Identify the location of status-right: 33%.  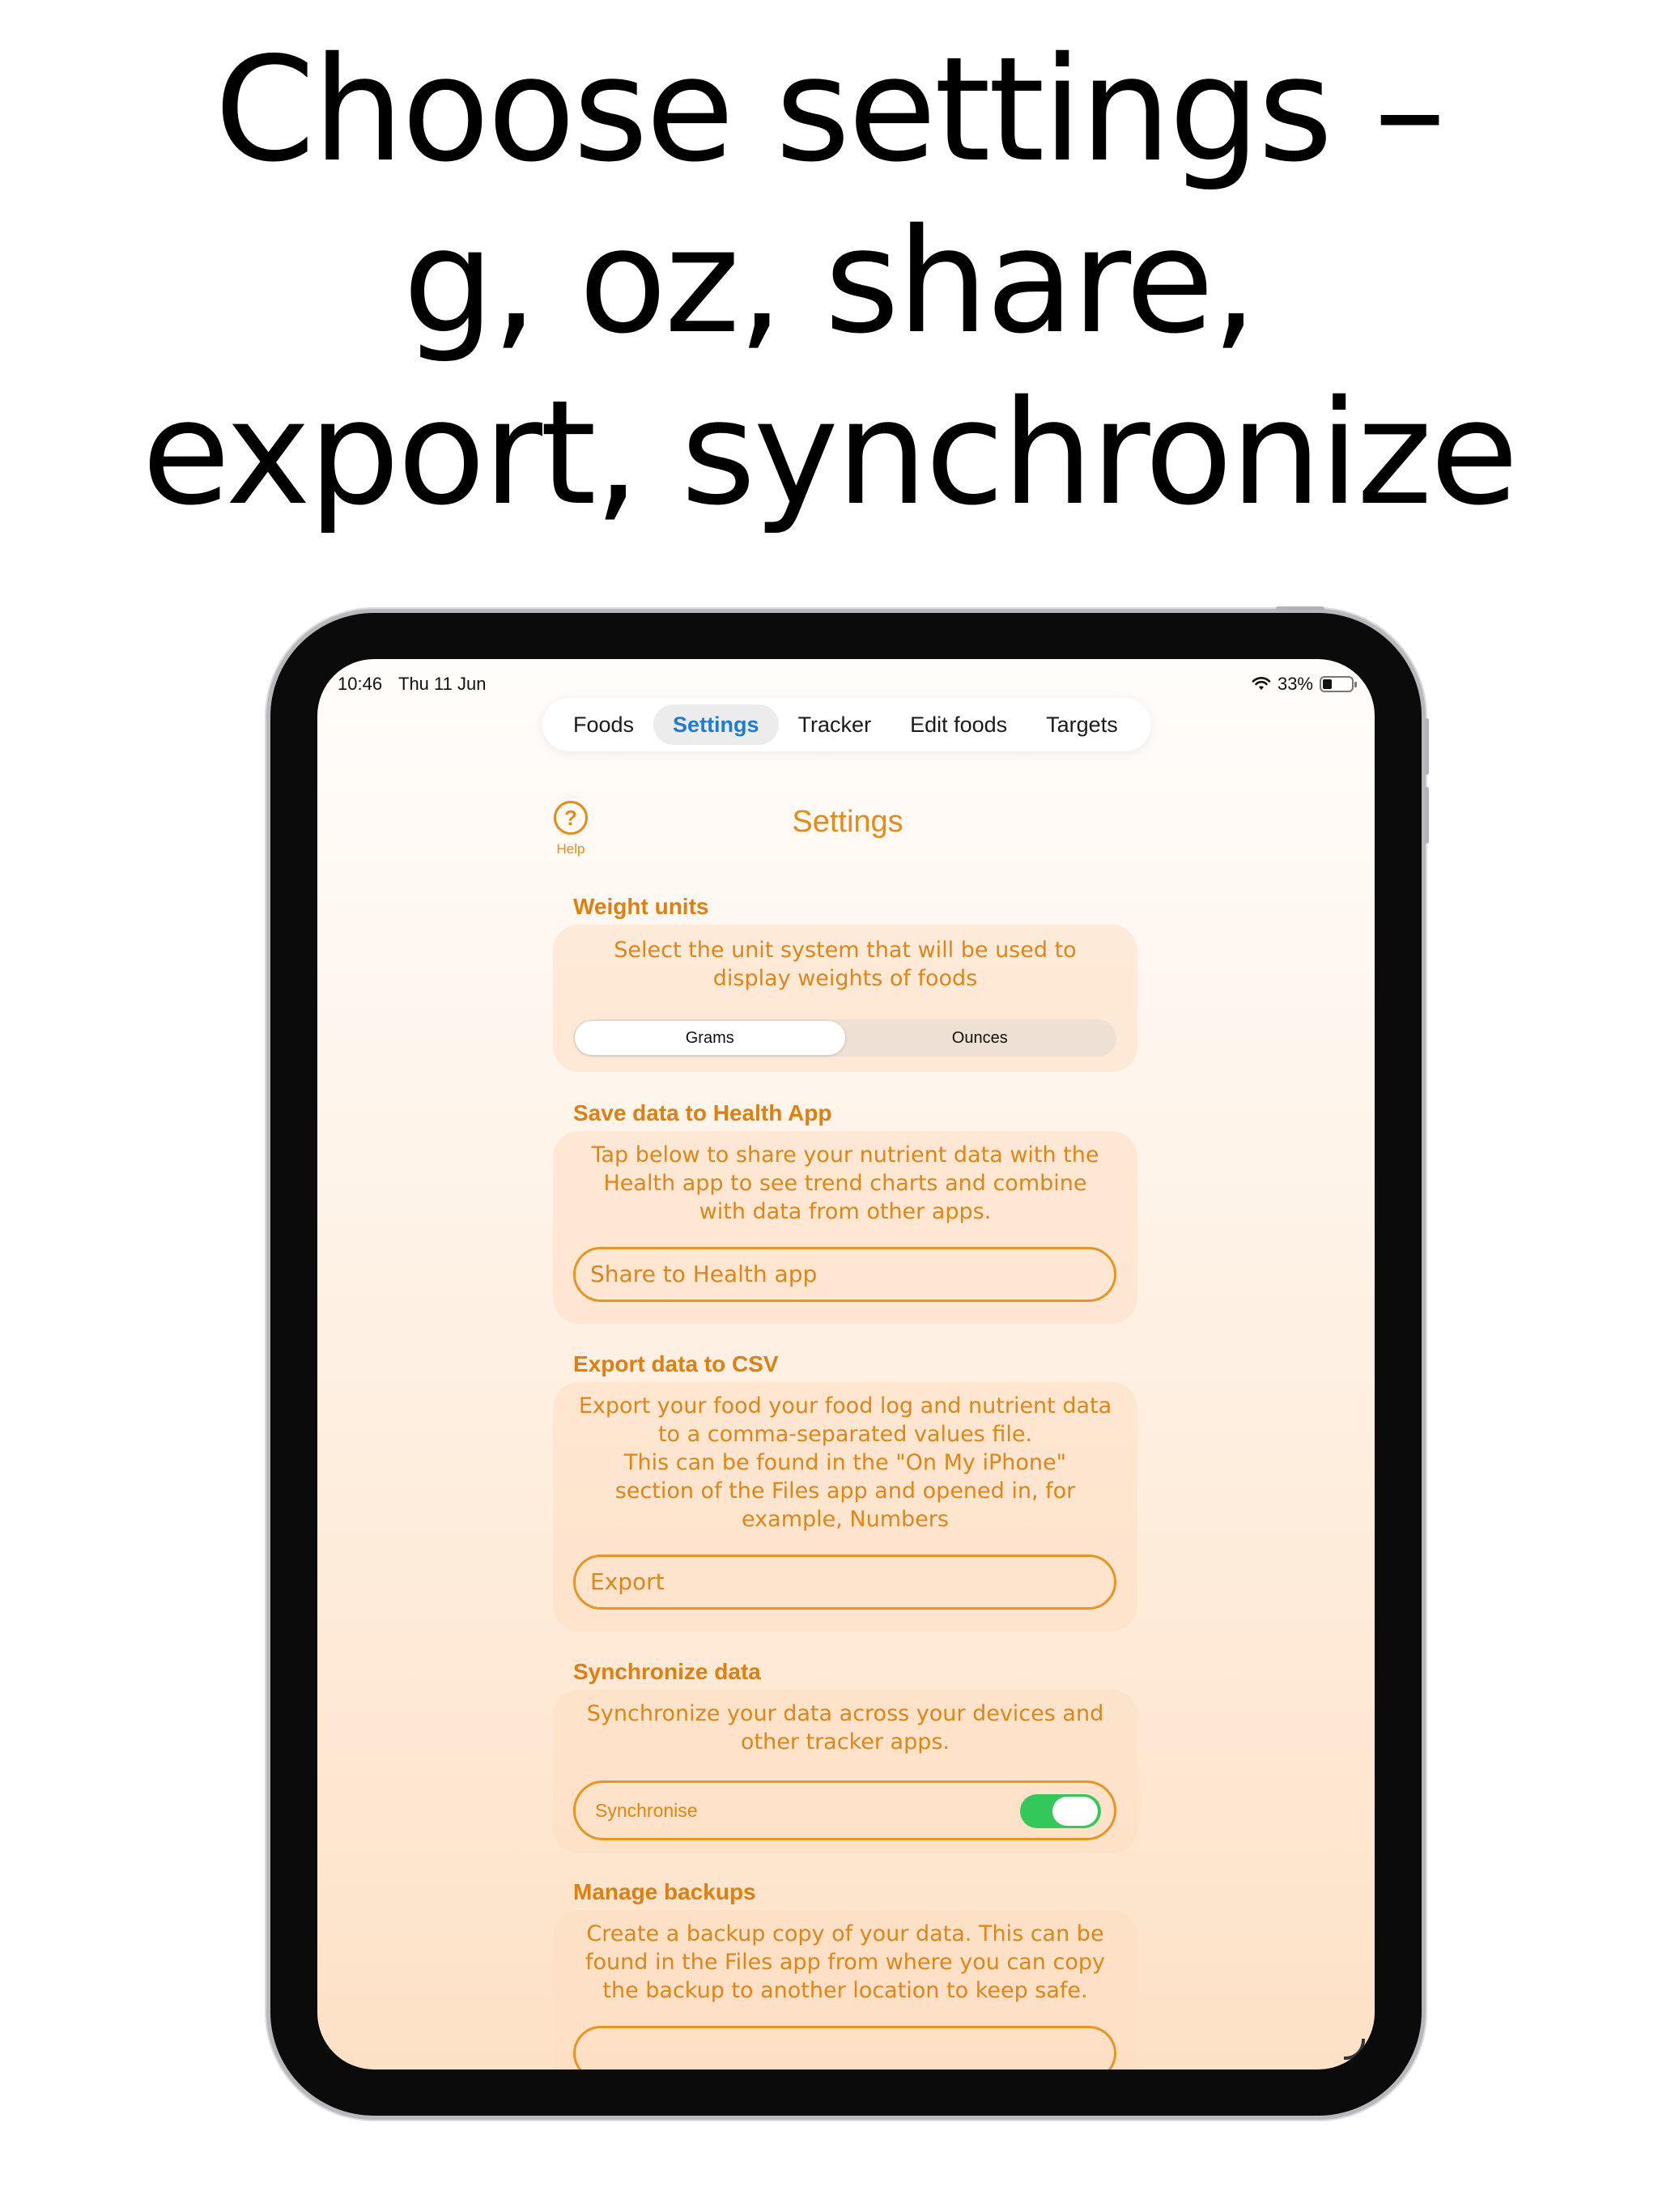
(1304, 685).